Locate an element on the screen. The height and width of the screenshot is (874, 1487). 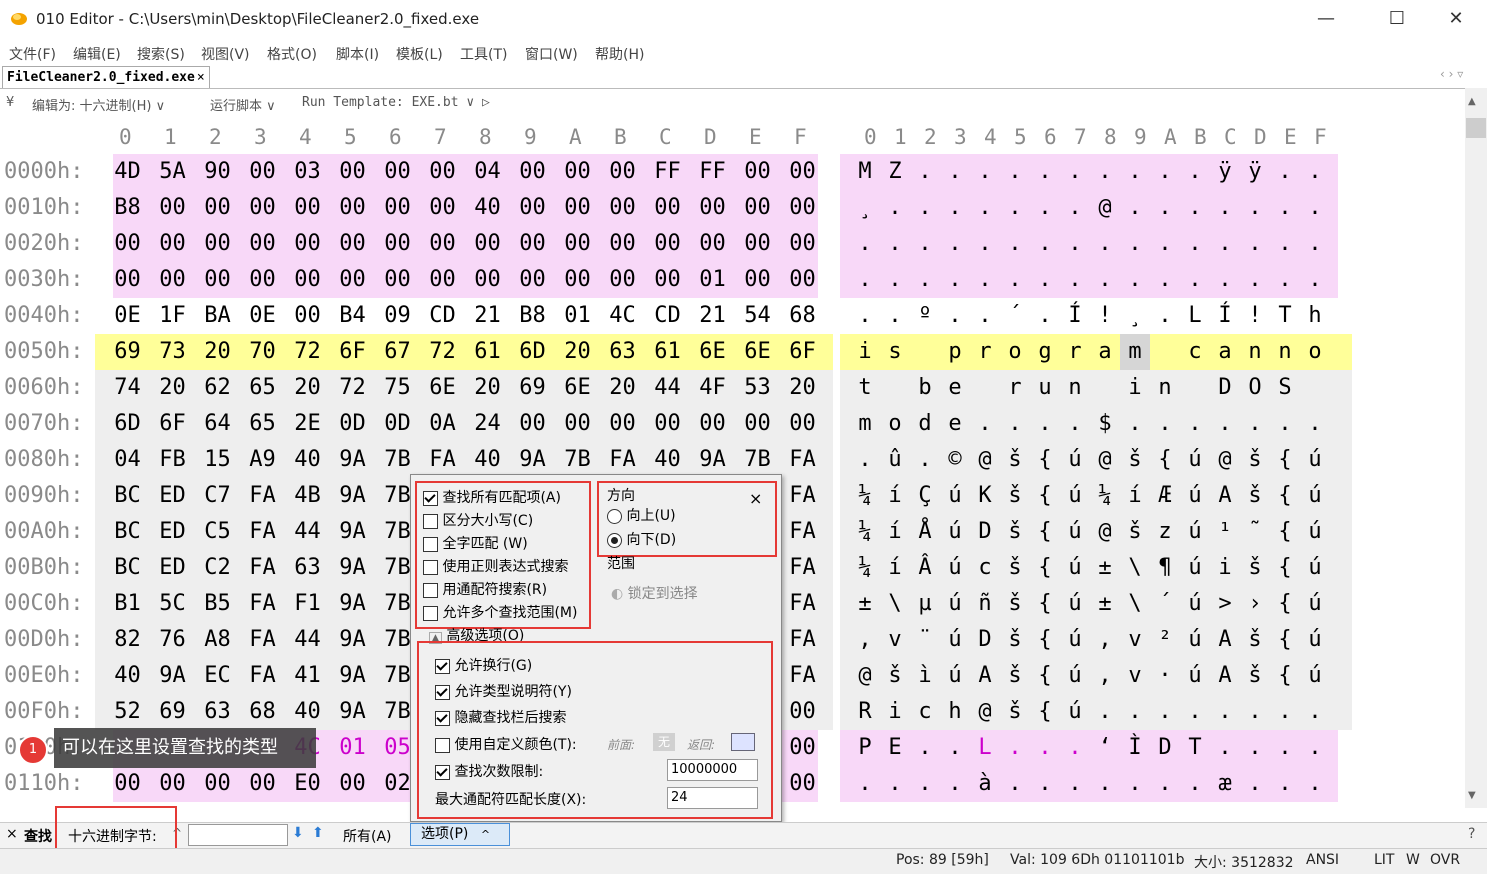
hex-byte: 6F is located at coordinates (802, 352).